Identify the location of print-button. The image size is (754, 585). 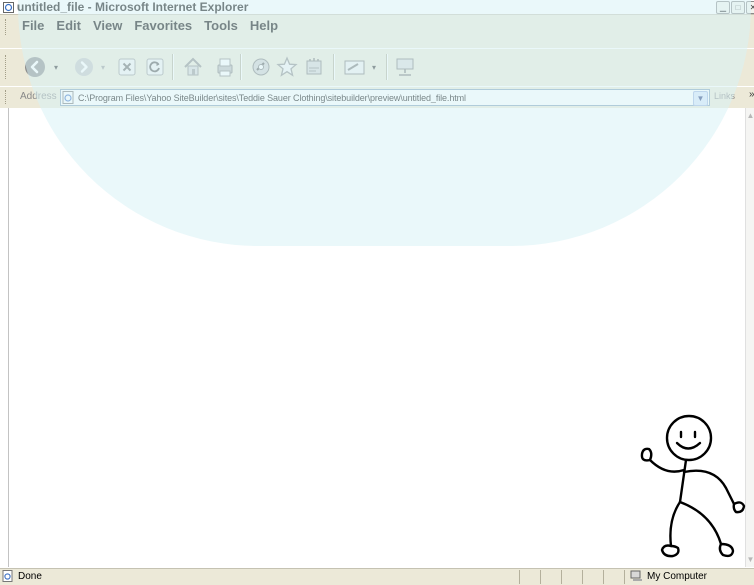
(225, 67).